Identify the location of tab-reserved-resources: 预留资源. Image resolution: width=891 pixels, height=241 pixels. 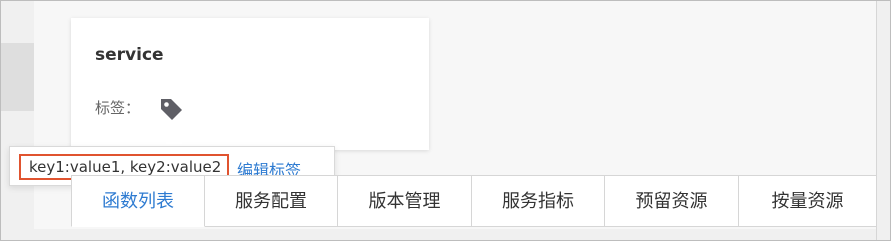
(672, 201).